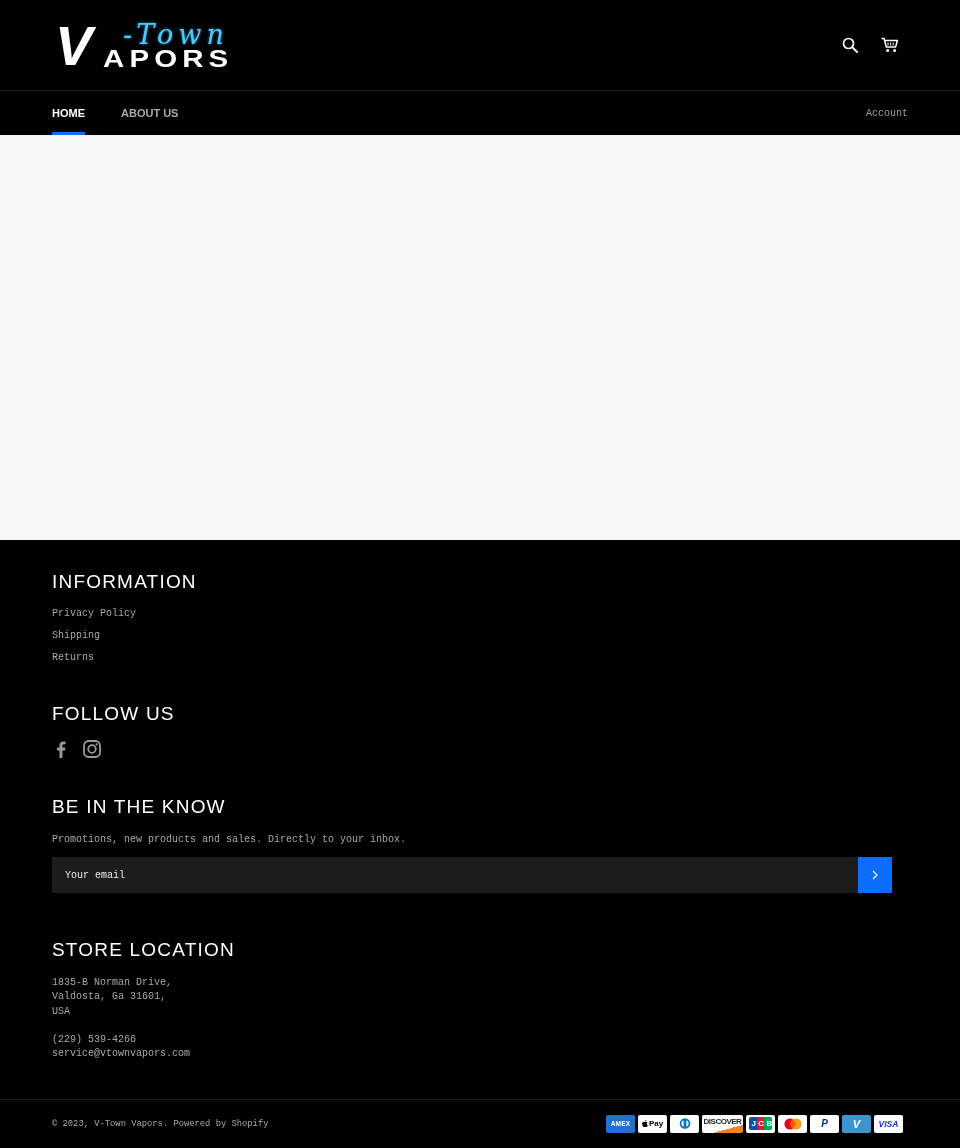 This screenshot has width=960, height=1148. What do you see at coordinates (94, 614) in the screenshot?
I see `footer-link: Privacy Policy` at bounding box center [94, 614].